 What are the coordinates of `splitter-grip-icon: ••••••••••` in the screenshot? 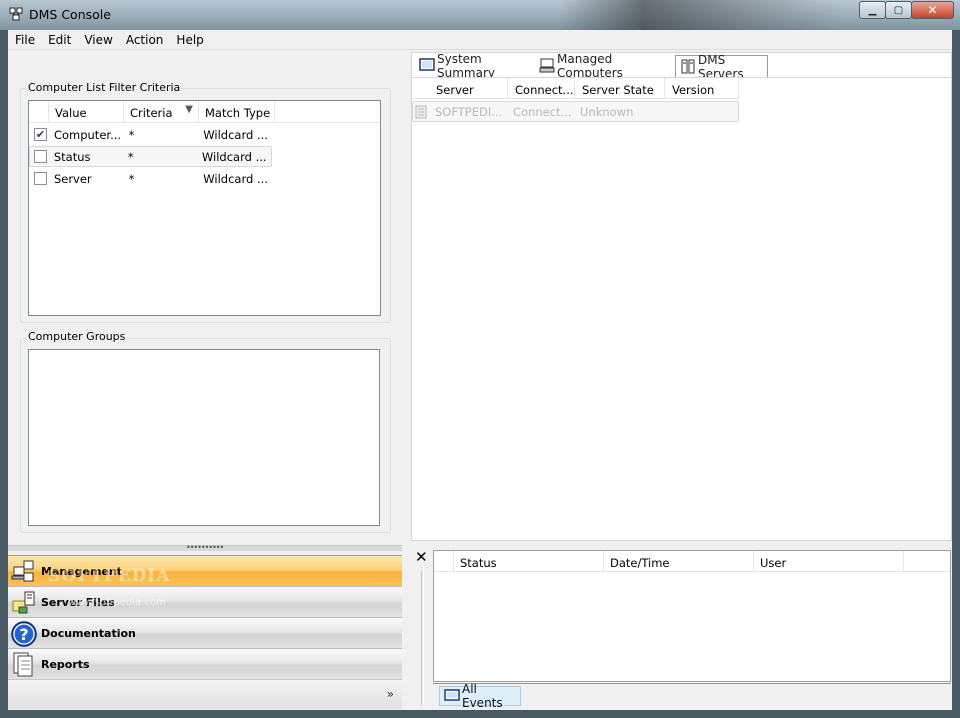 It's located at (205, 547).